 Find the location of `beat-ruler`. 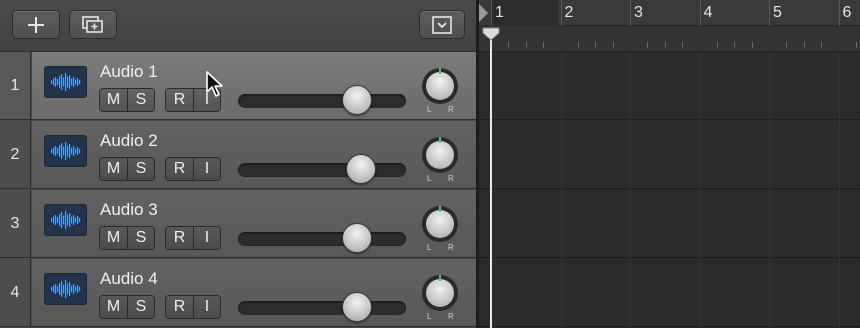

beat-ruler is located at coordinates (669, 39).